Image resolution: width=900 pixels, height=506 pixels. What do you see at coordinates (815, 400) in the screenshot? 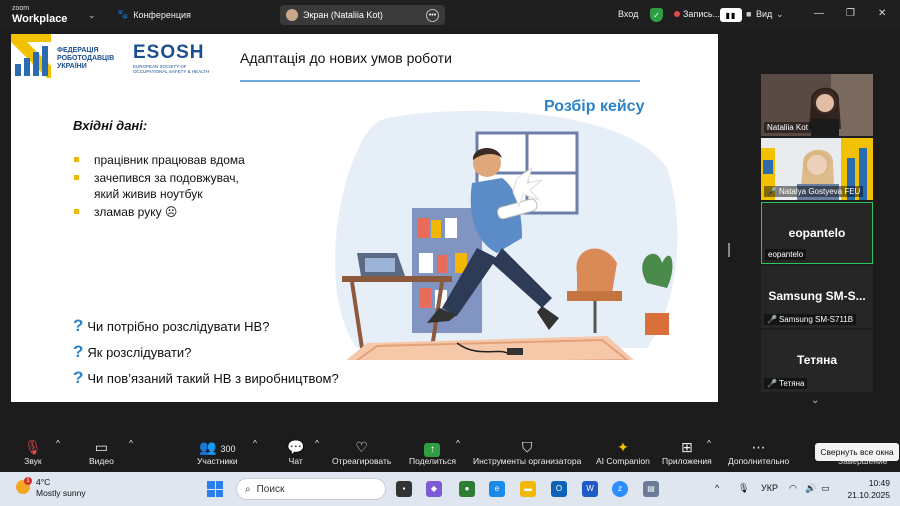
I see `gallery-scroll-down-icon: ⌄` at bounding box center [815, 400].